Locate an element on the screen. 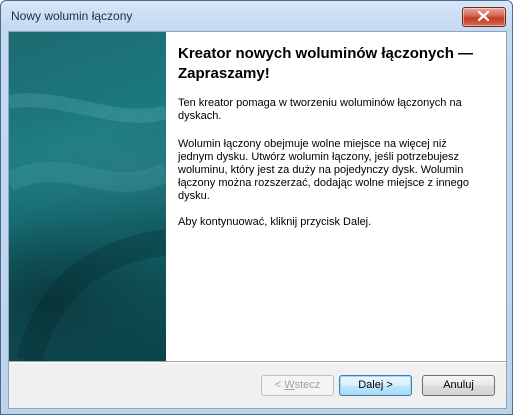  close-button is located at coordinates (484, 17).